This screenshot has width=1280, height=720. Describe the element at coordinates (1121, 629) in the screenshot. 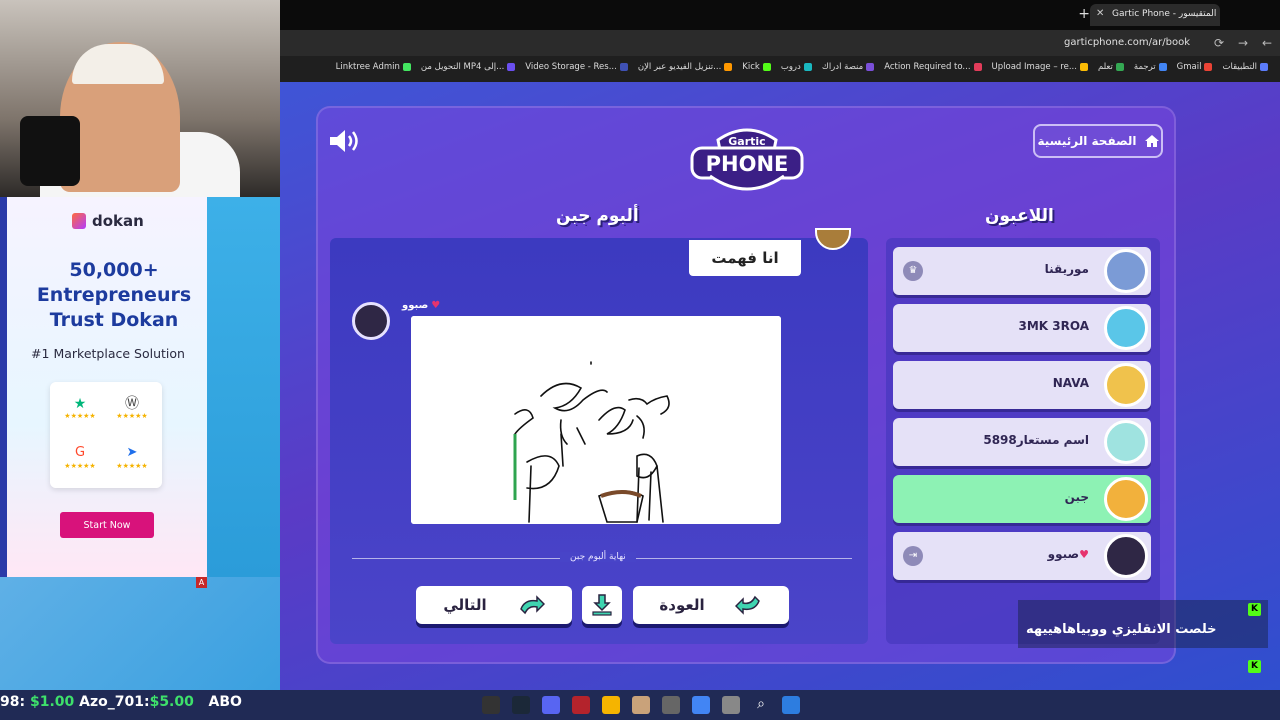

I see `chat-message: خلصت الانقليزي ووبياهاهييهه` at that location.